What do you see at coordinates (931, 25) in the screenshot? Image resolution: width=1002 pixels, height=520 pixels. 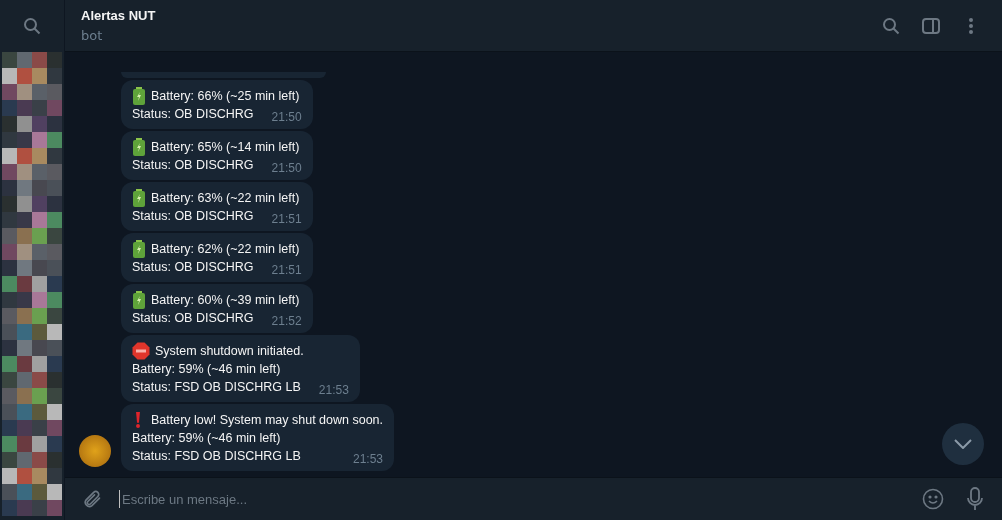 I see `panel-icon` at bounding box center [931, 25].